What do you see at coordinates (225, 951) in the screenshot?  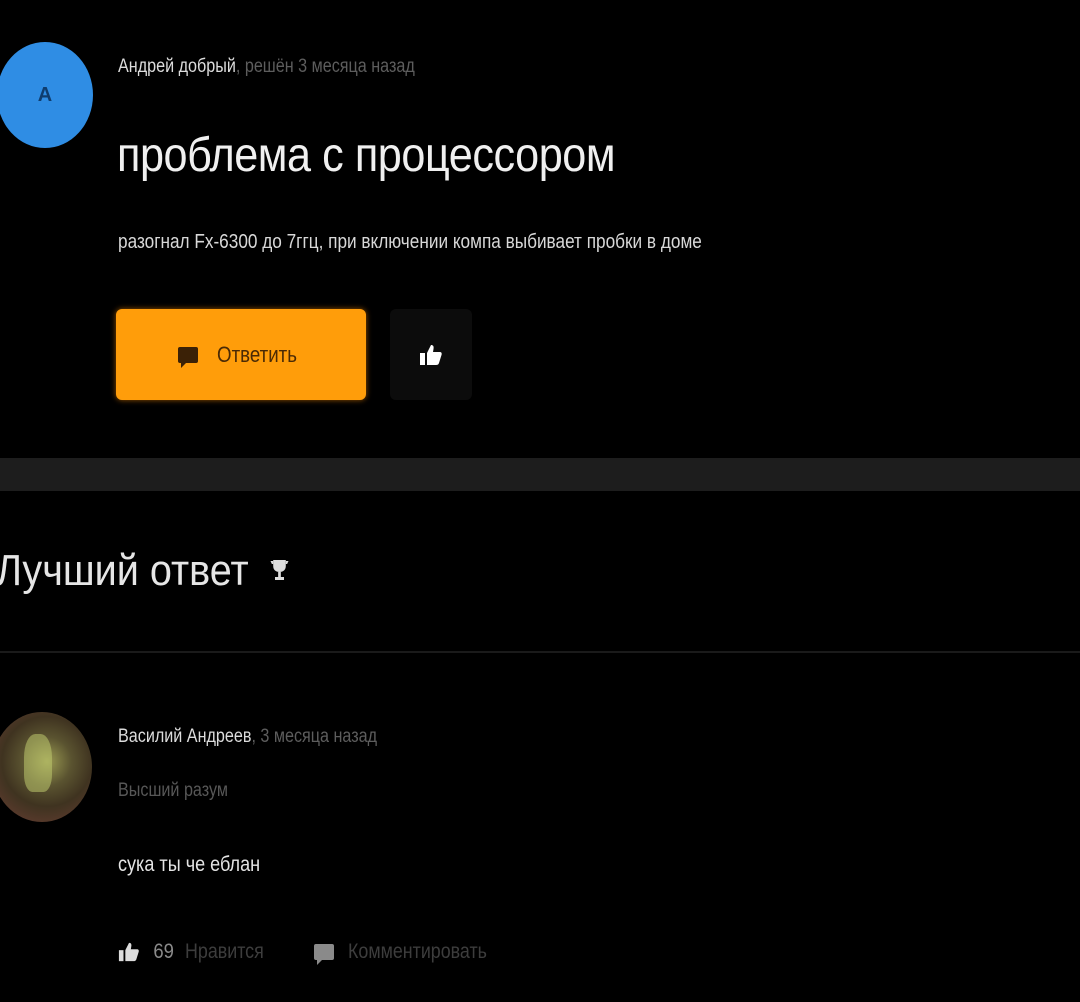 I see `like-label: Нравится` at bounding box center [225, 951].